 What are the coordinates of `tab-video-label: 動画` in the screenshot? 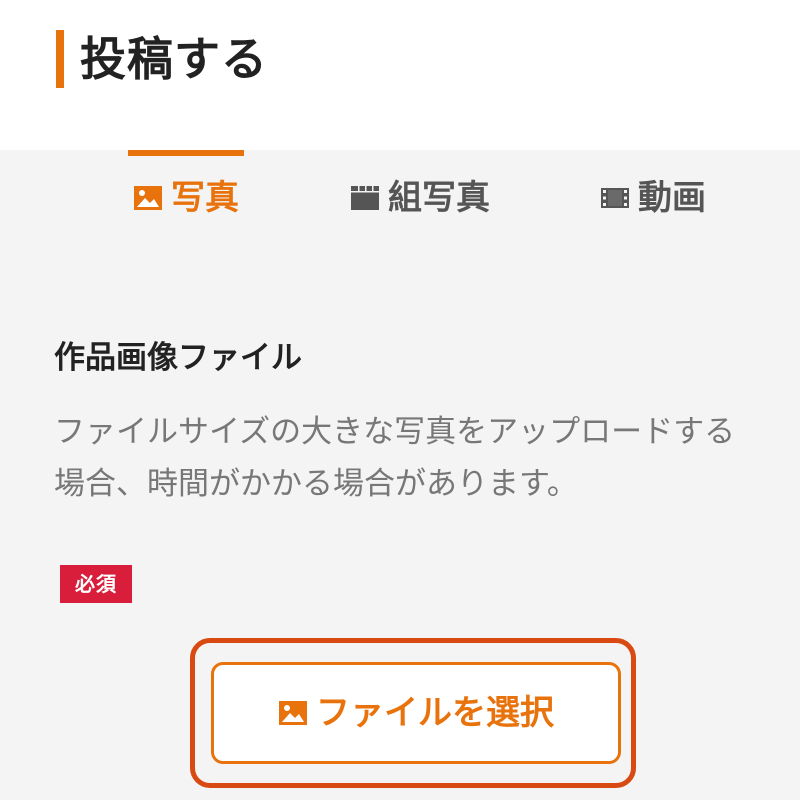 It's located at (672, 198).